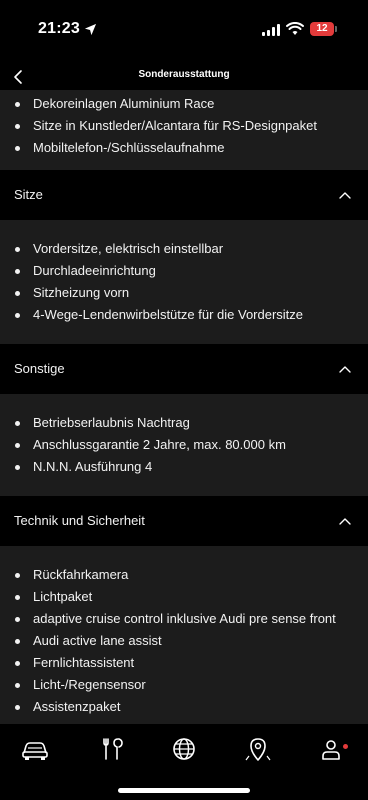 This screenshot has width=368, height=800. I want to click on list-item: Rückfahrkamera, so click(184, 575).